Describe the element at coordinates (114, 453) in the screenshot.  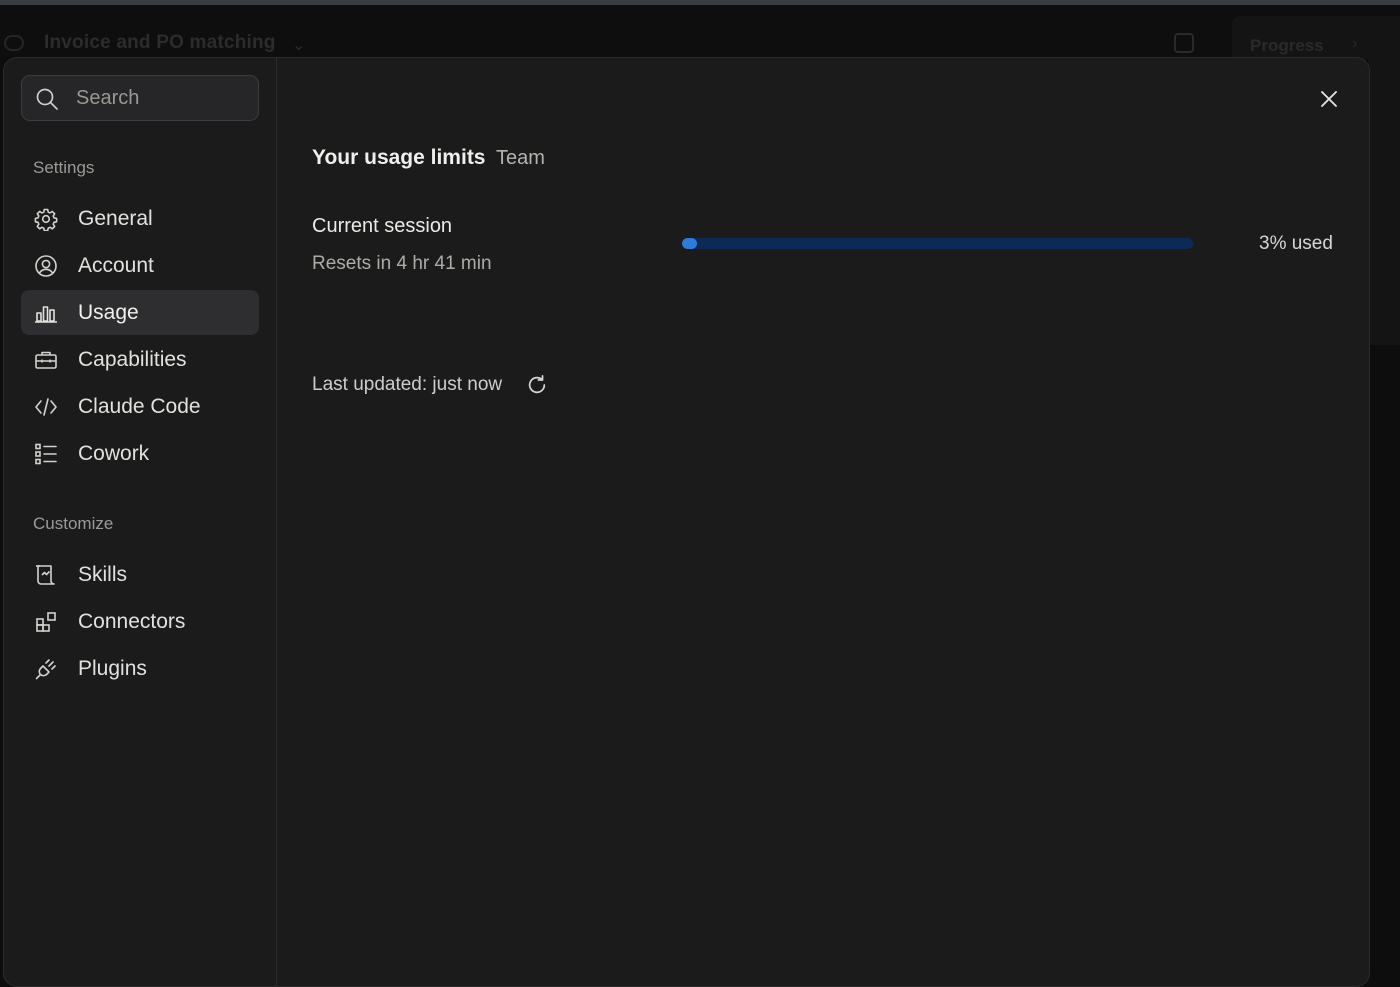
I see `sidebar-item-label: Cowork` at that location.